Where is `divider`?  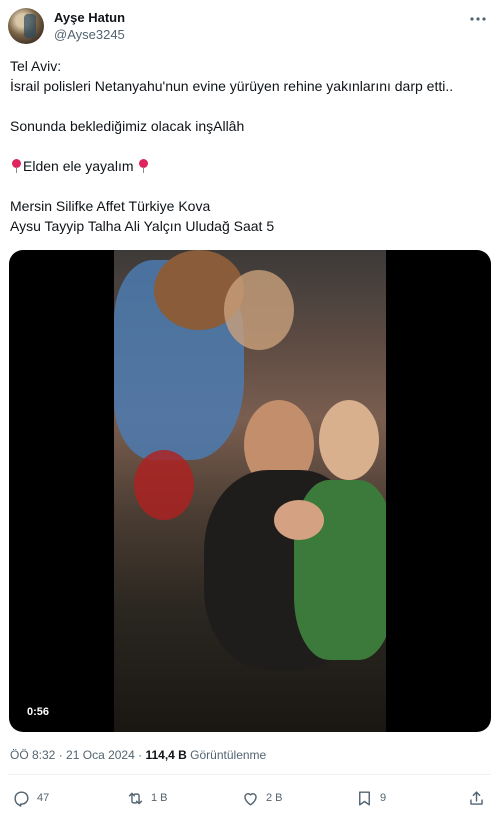 divider is located at coordinates (249, 774).